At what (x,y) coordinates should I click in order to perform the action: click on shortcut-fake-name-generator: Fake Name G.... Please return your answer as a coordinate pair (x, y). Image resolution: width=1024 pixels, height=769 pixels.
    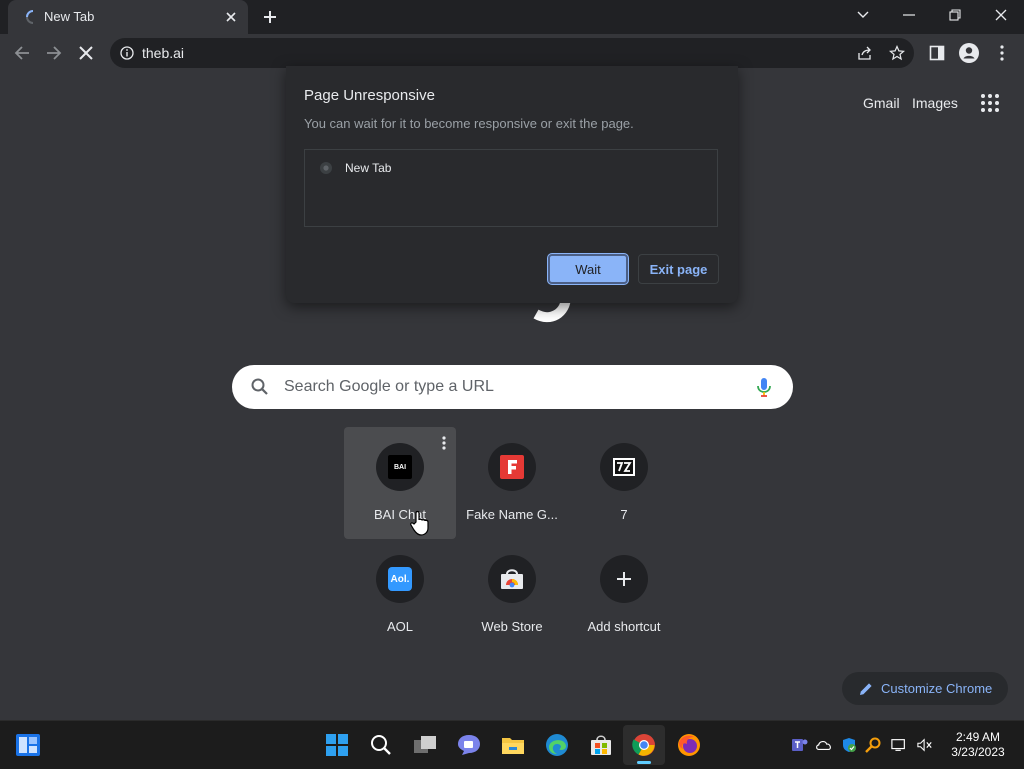
    Looking at the image, I should click on (512, 483).